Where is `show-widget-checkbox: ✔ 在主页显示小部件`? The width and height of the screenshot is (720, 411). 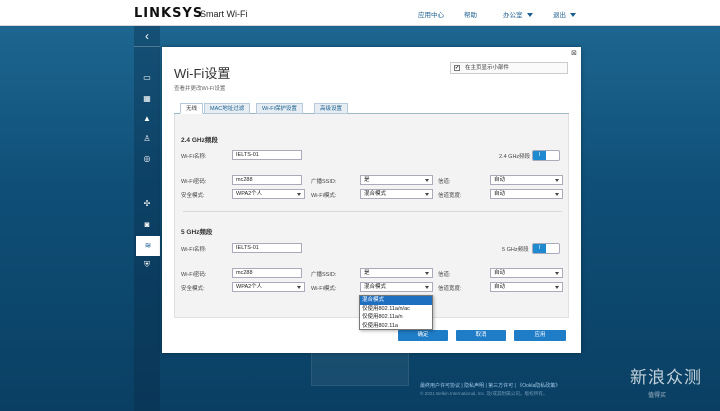 show-widget-checkbox: ✔ 在主页显示小部件 is located at coordinates (509, 68).